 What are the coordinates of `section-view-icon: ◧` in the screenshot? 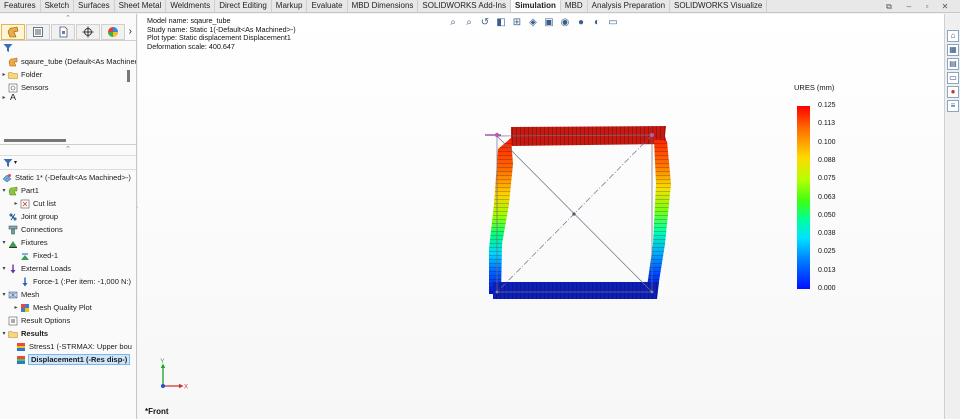 It's located at (501, 22).